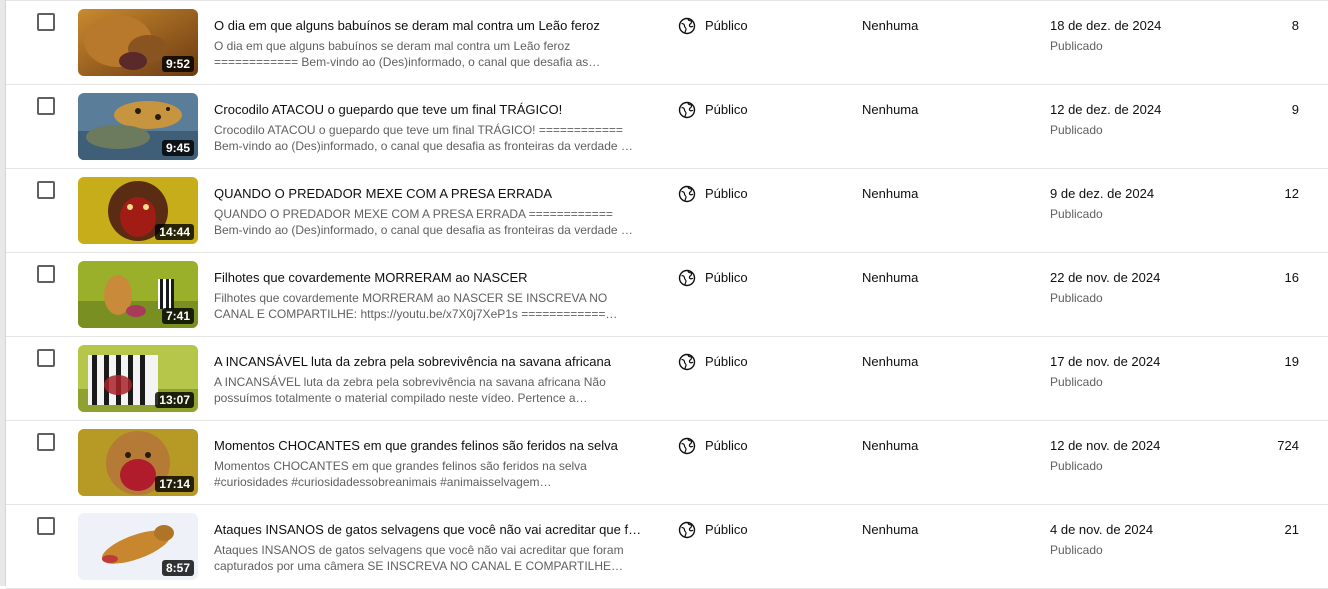  Describe the element at coordinates (1291, 193) in the screenshot. I see `view-count: 12` at that location.